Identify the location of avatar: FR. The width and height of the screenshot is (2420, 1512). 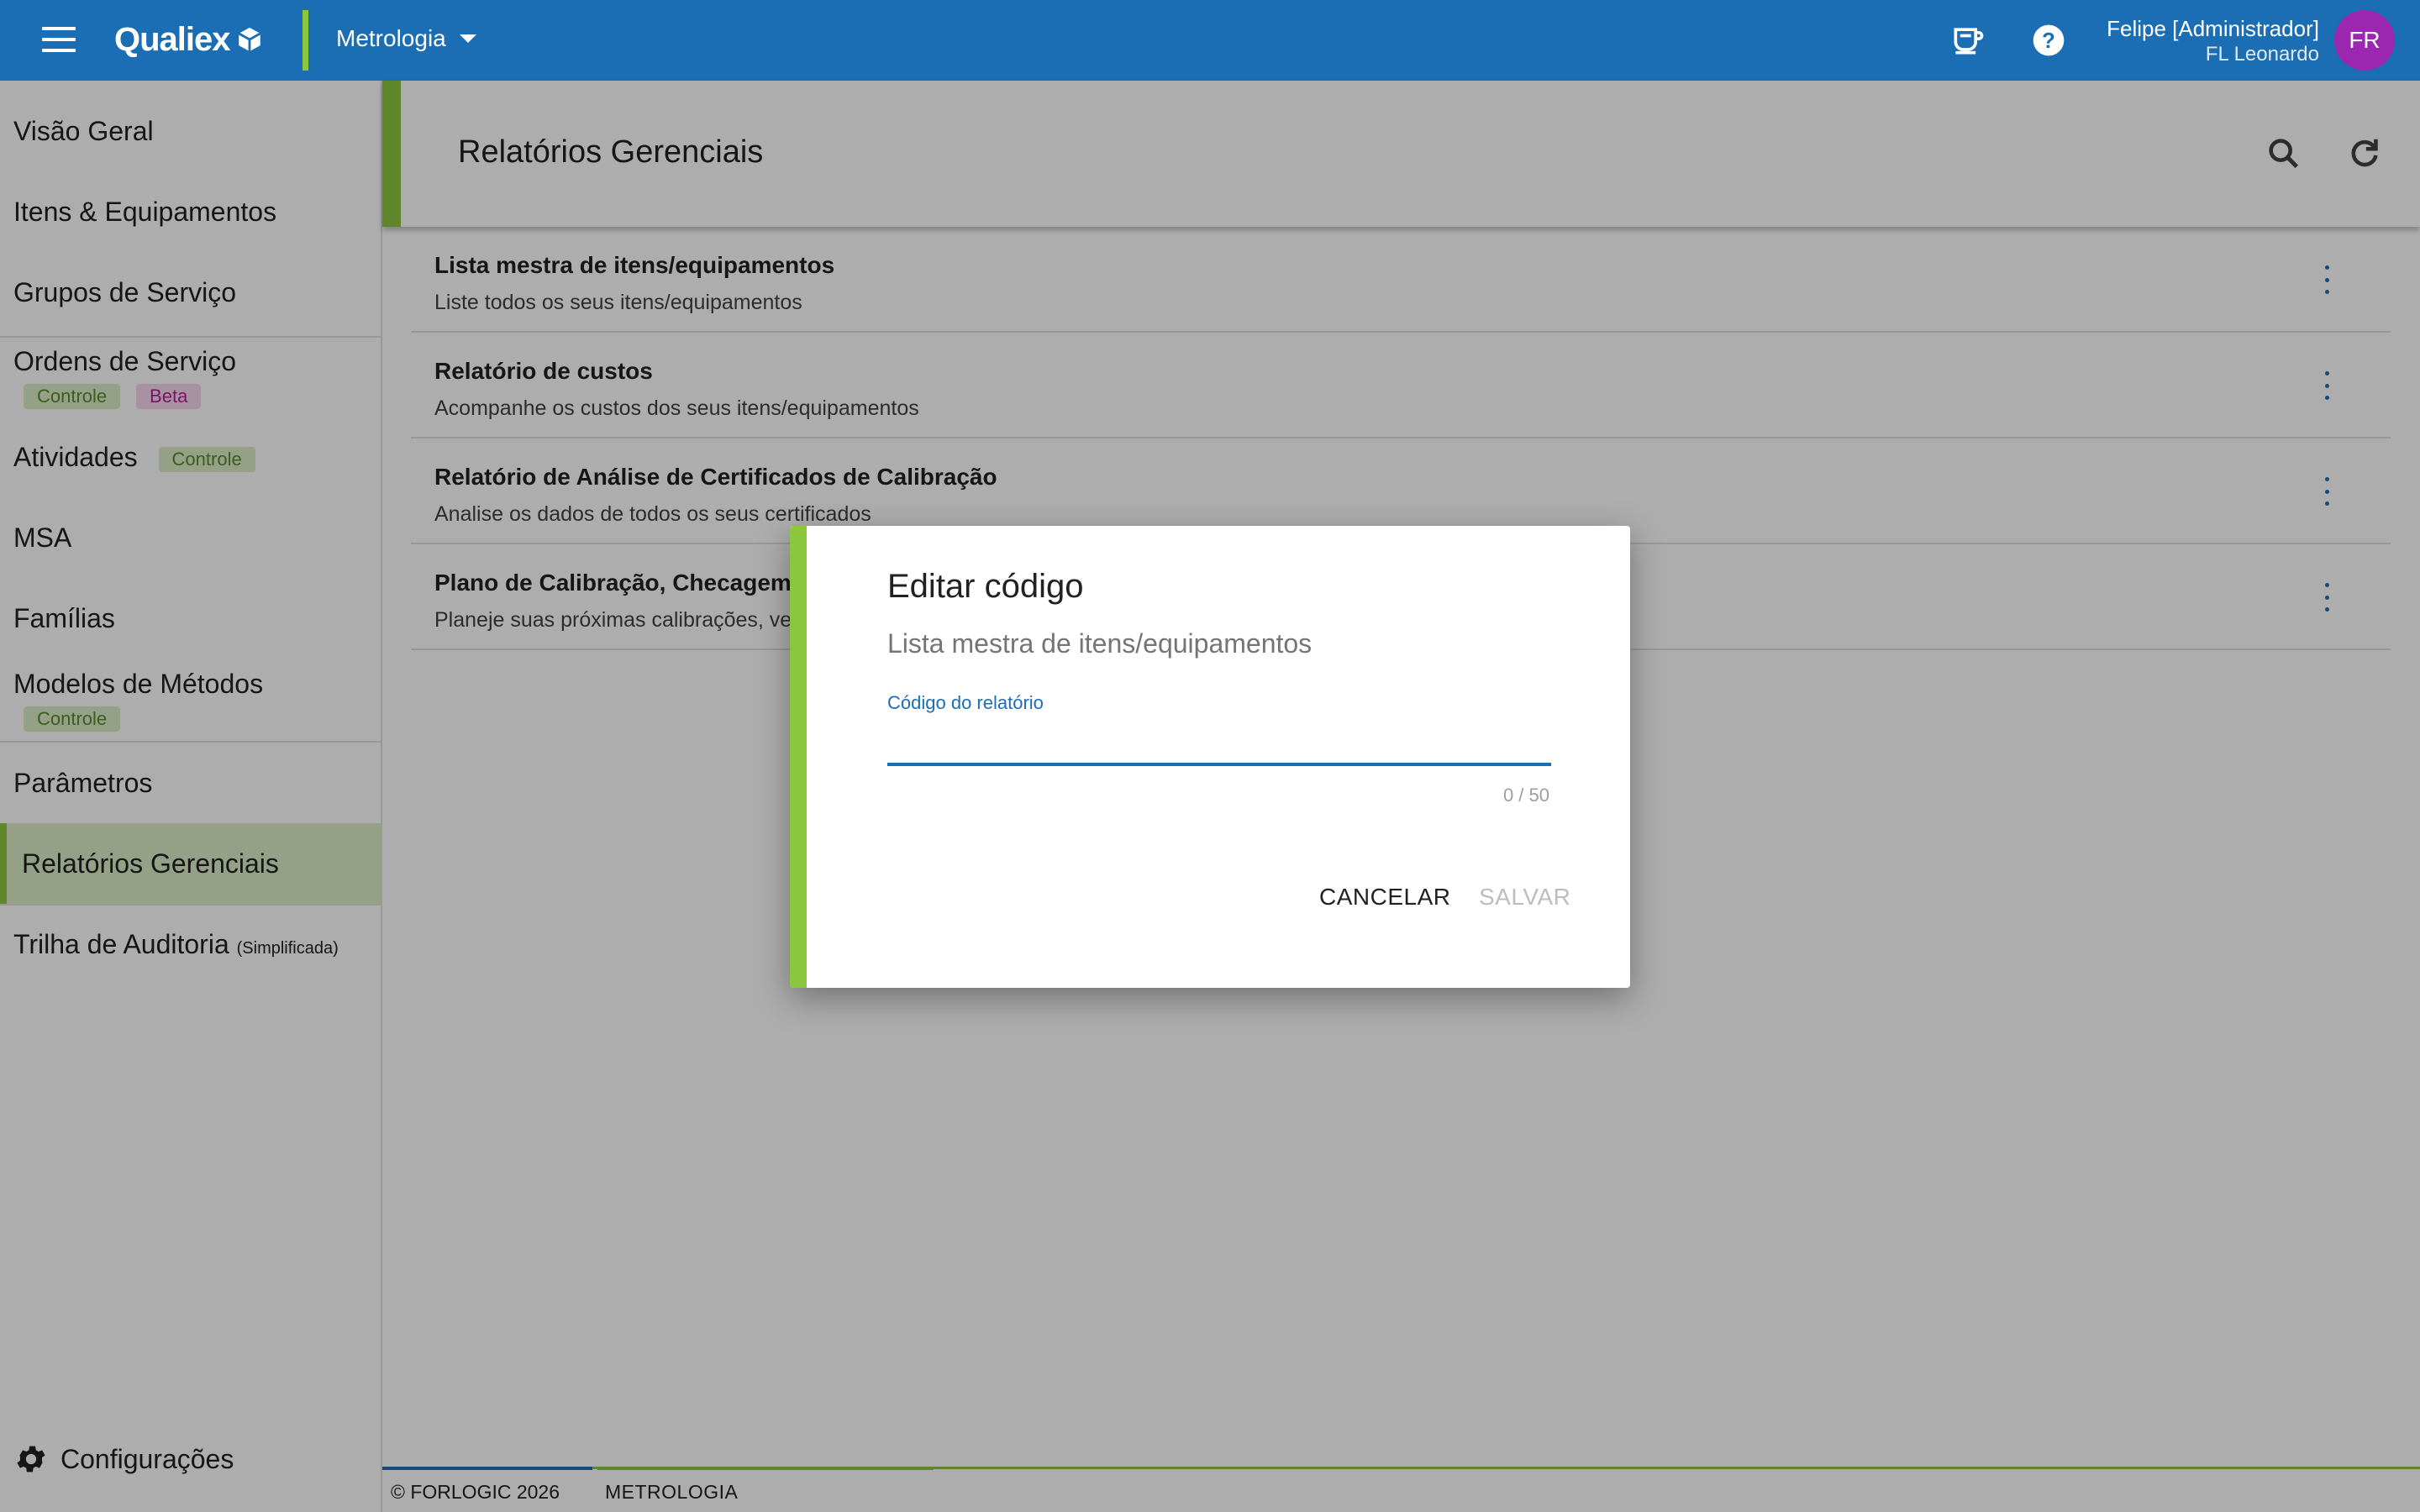
(2364, 40).